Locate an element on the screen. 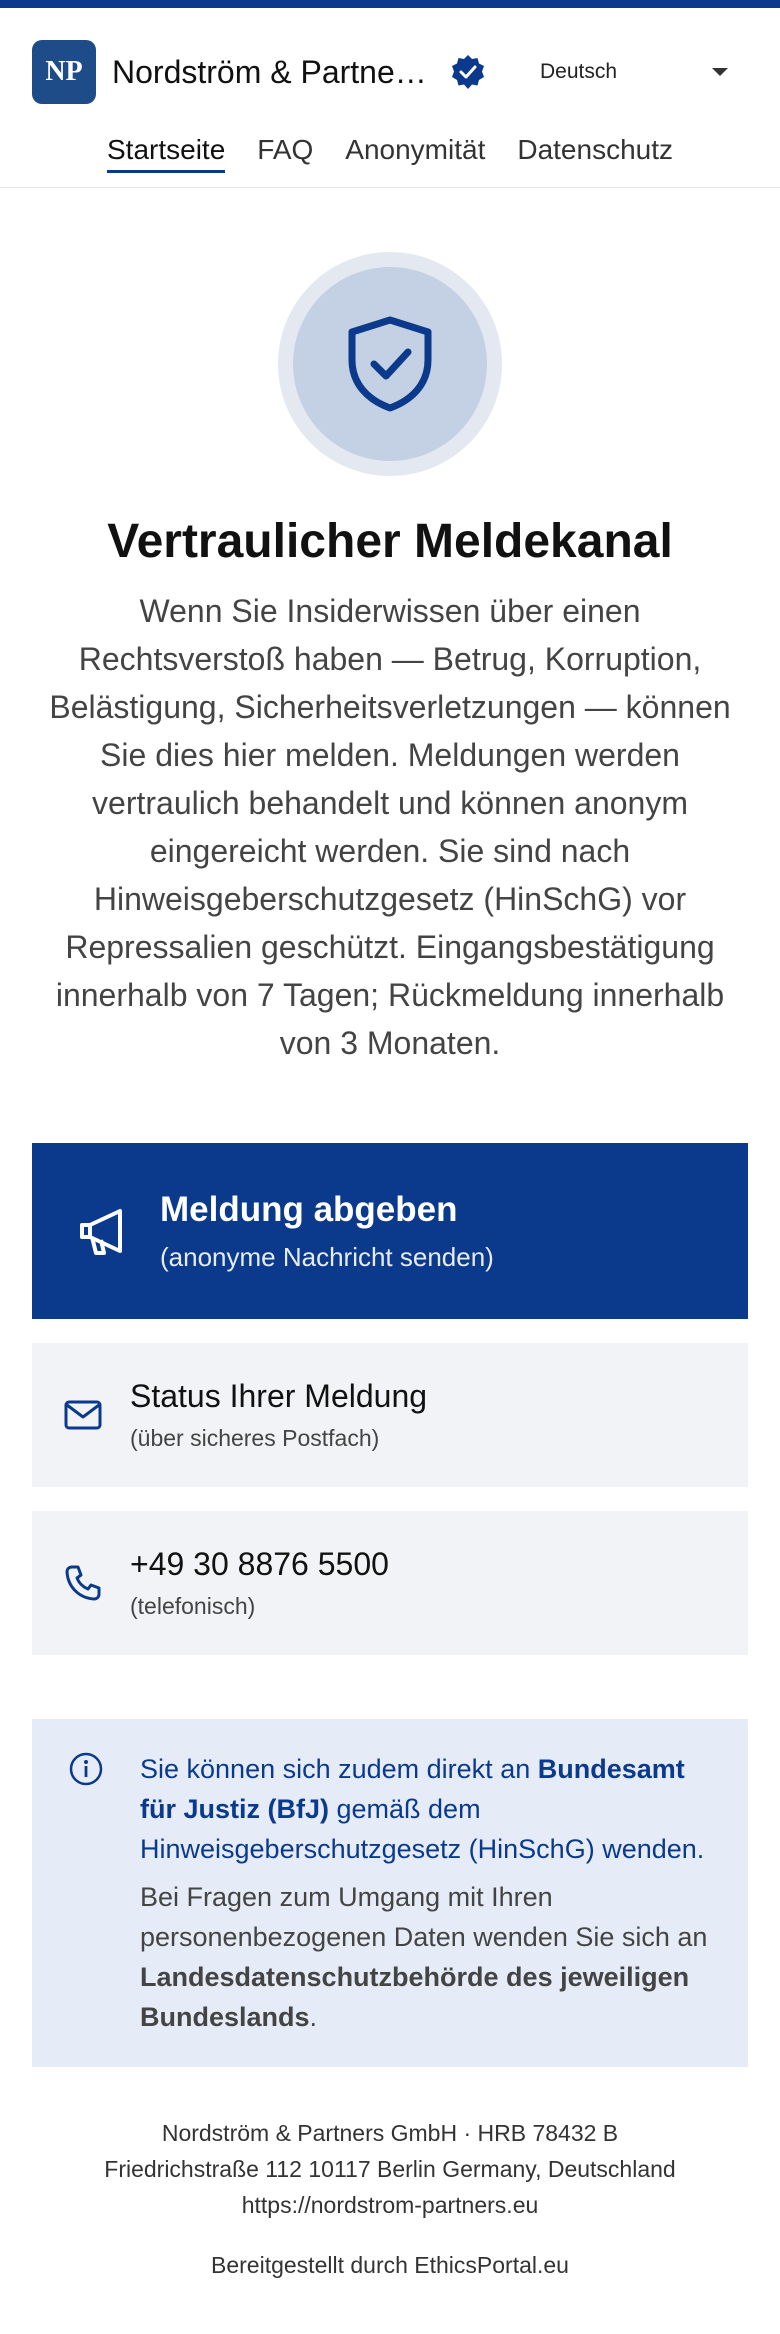  report-status-subtitle: (über sicheres Postfach) is located at coordinates (255, 1438).